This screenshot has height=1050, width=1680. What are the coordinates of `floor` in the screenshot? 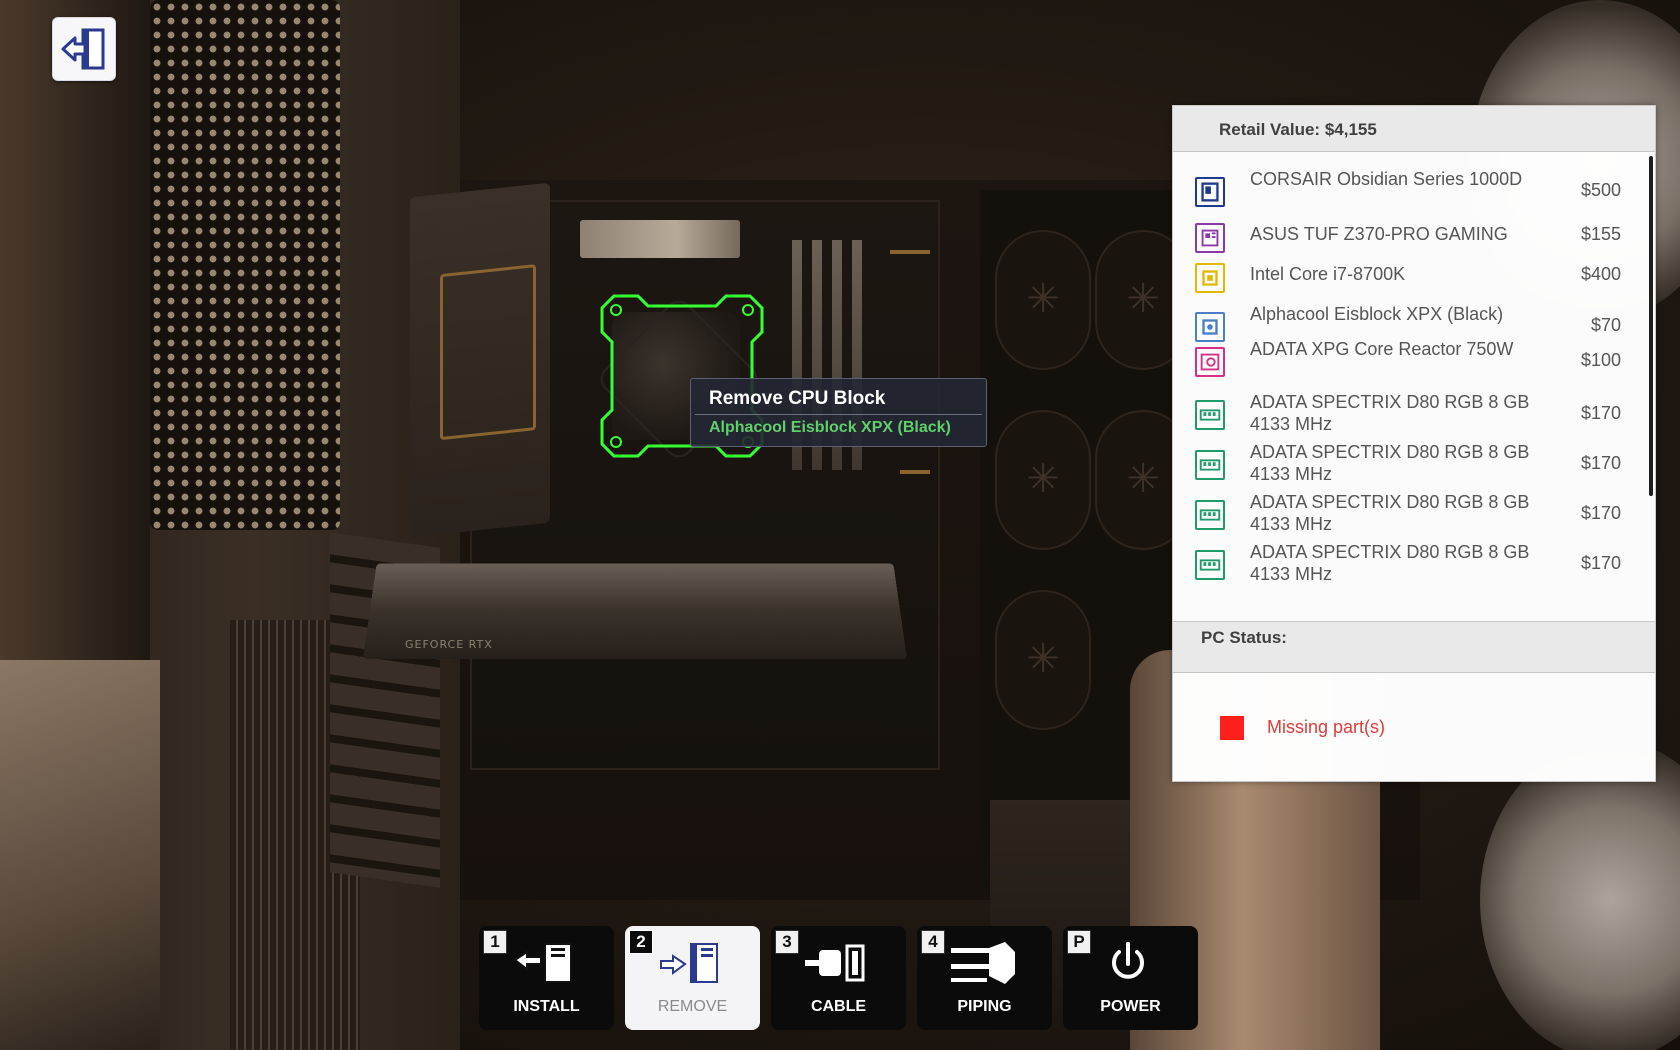 It's located at (80, 855).